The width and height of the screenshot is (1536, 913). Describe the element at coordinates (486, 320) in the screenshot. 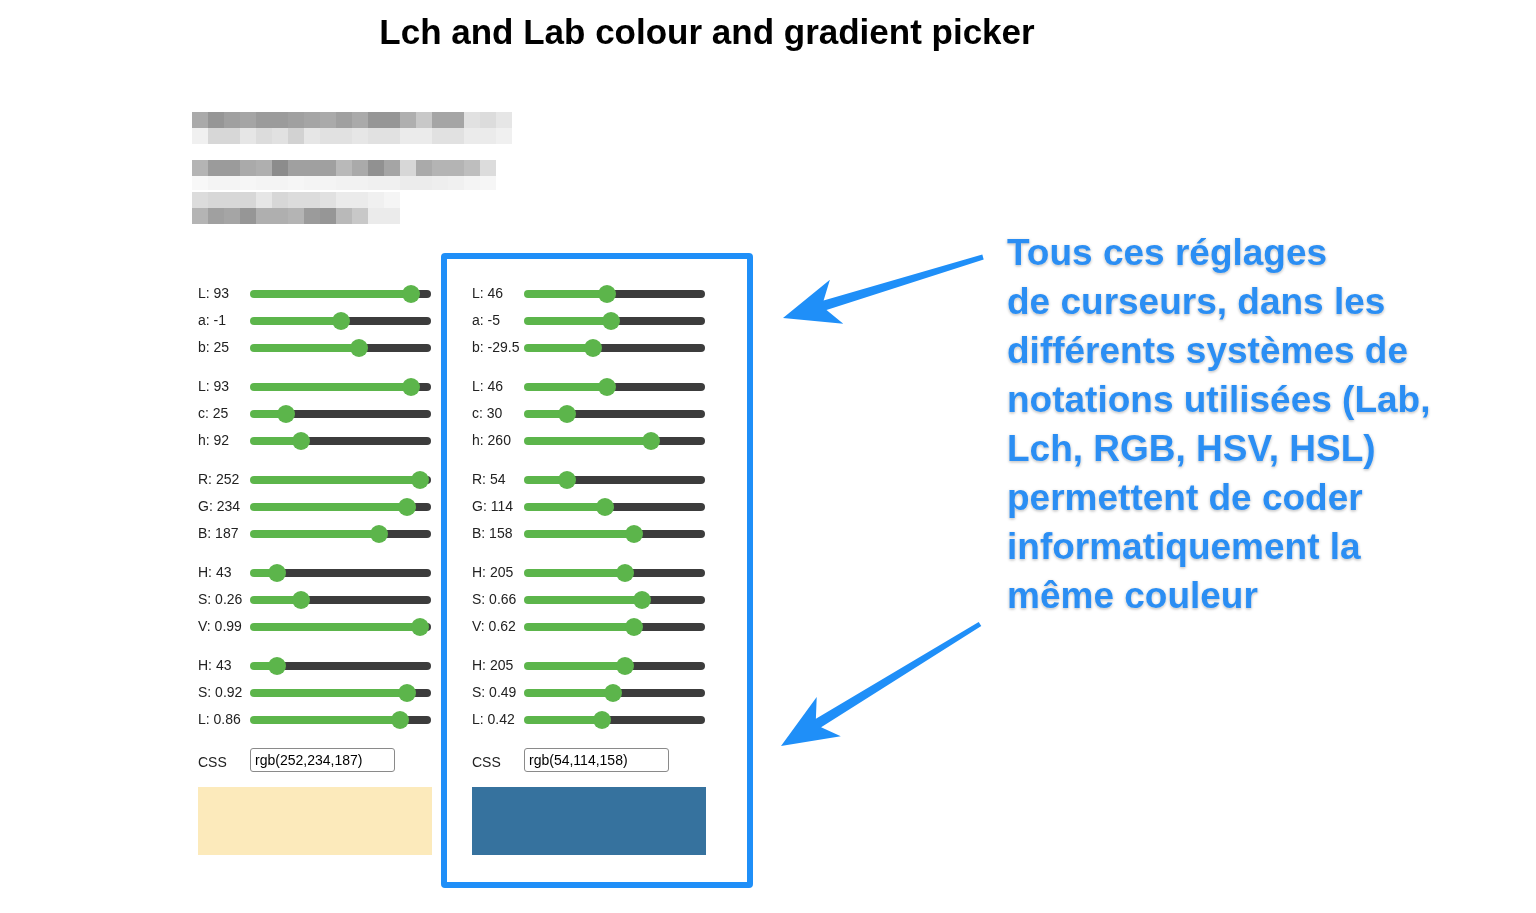

I see `slider-label: a: -5` at that location.